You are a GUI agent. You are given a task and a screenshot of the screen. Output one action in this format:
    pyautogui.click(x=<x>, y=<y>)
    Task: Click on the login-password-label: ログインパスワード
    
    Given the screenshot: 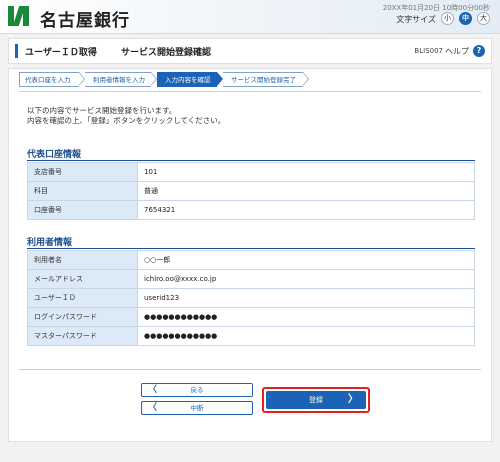 What is the action you would take?
    pyautogui.click(x=82, y=317)
    